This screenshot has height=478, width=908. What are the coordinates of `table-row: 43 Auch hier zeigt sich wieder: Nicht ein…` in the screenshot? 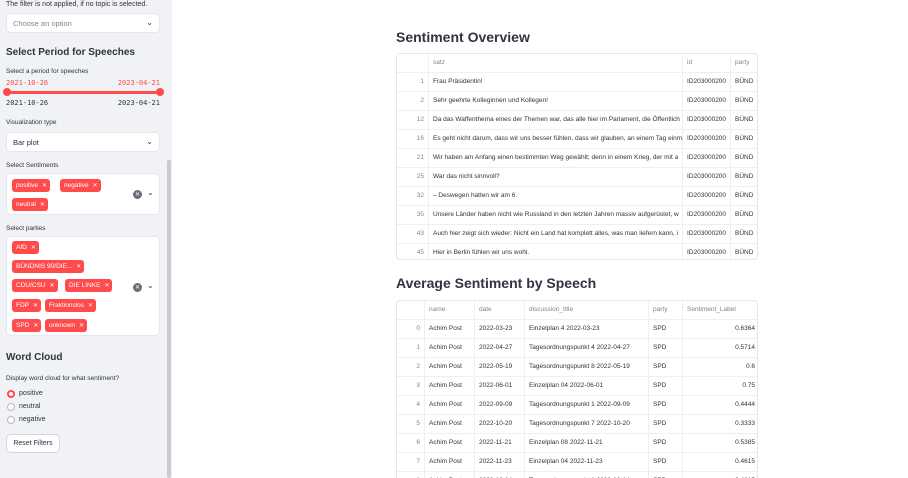 It's located at (577, 234).